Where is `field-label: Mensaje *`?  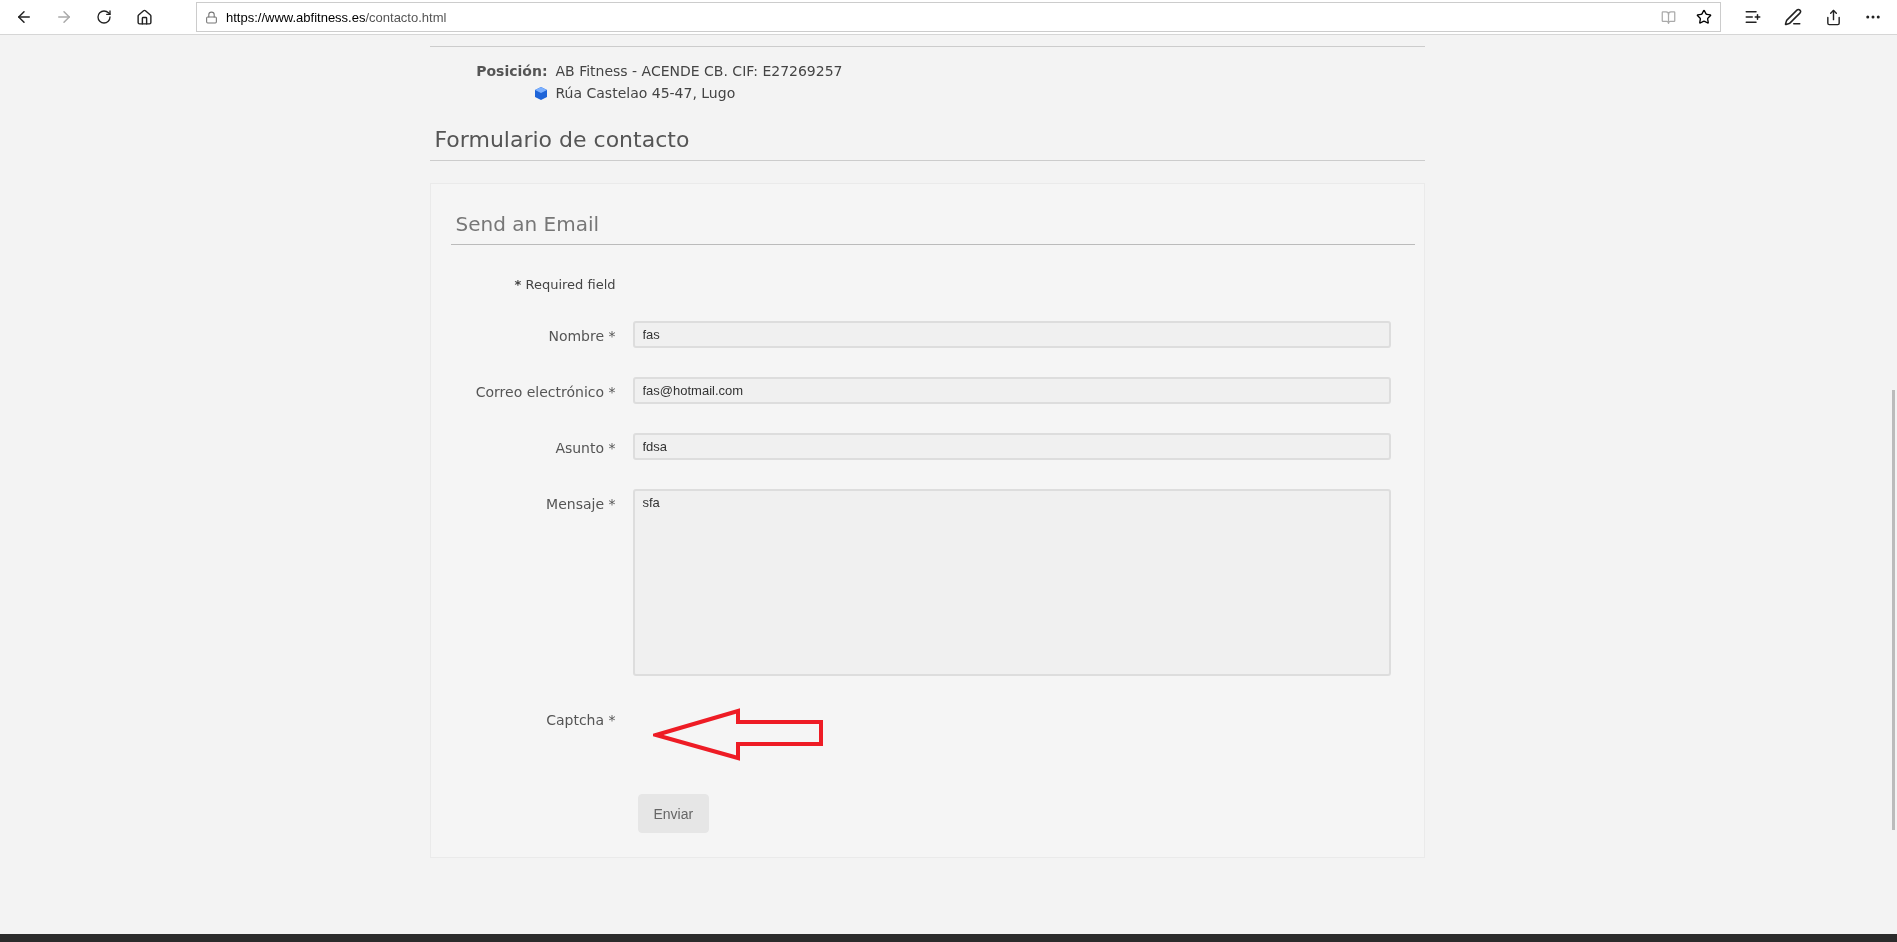 field-label: Mensaje * is located at coordinates (580, 503).